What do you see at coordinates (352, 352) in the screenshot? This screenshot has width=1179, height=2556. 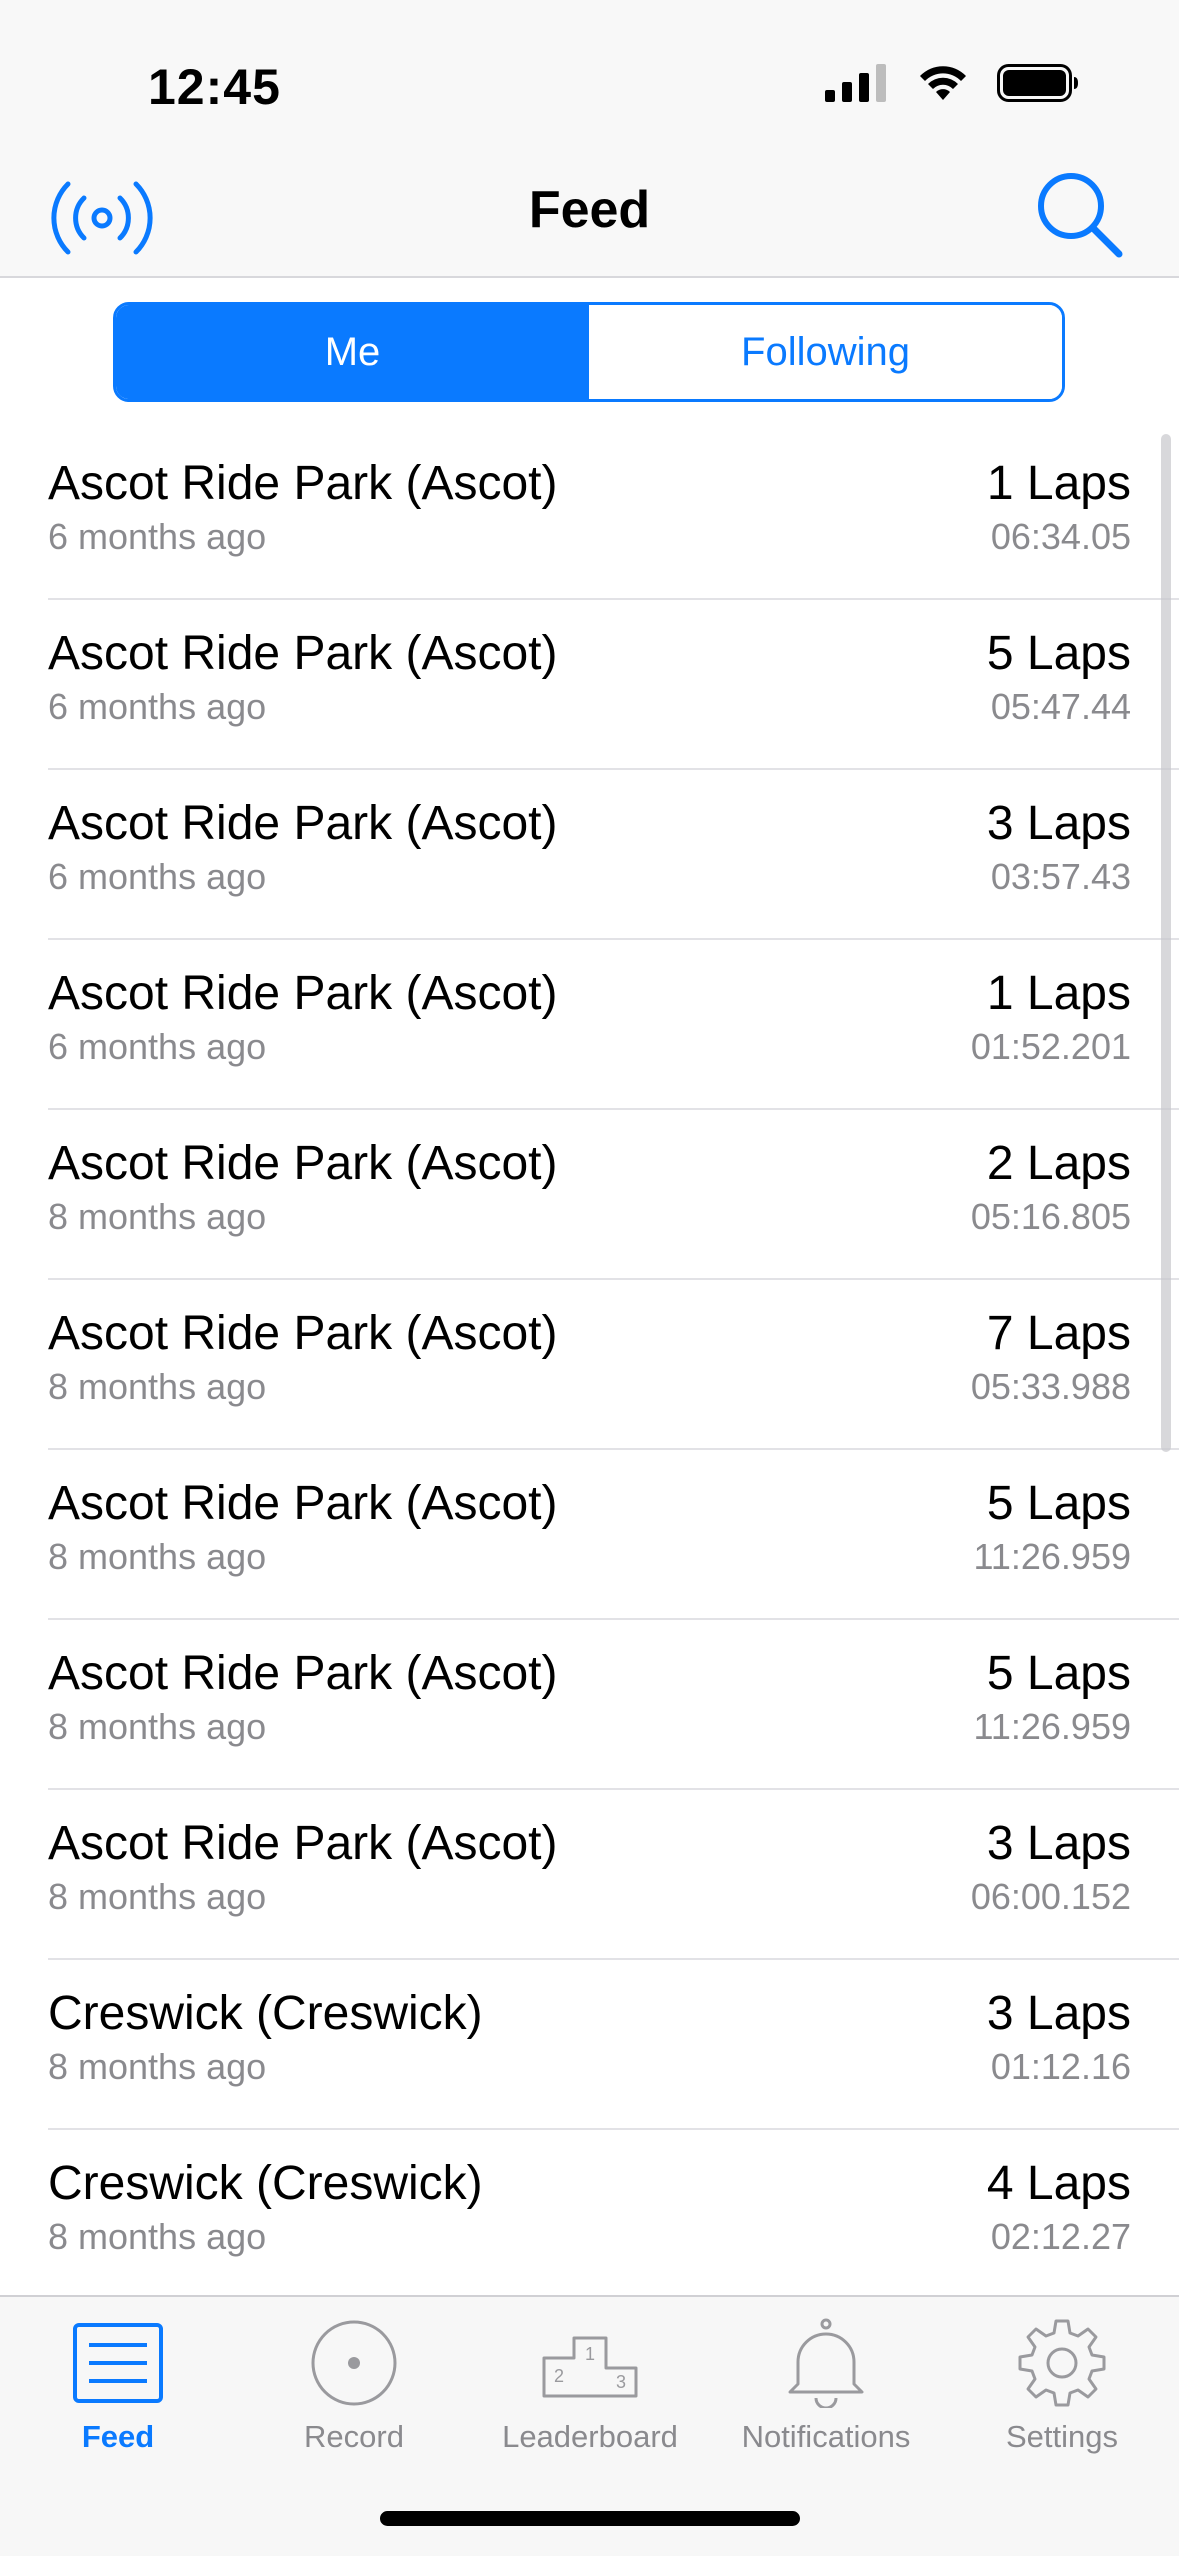 I see `segment-me: Me` at bounding box center [352, 352].